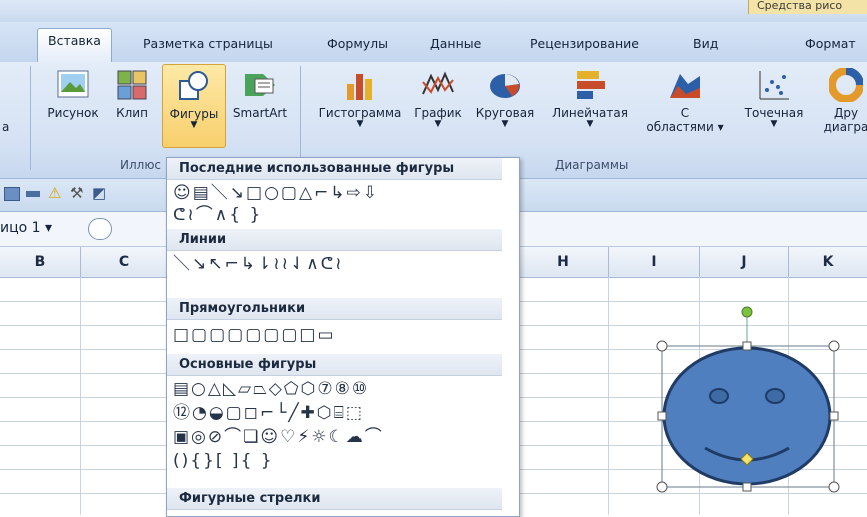  I want to click on tab-view: Вид, so click(705, 43).